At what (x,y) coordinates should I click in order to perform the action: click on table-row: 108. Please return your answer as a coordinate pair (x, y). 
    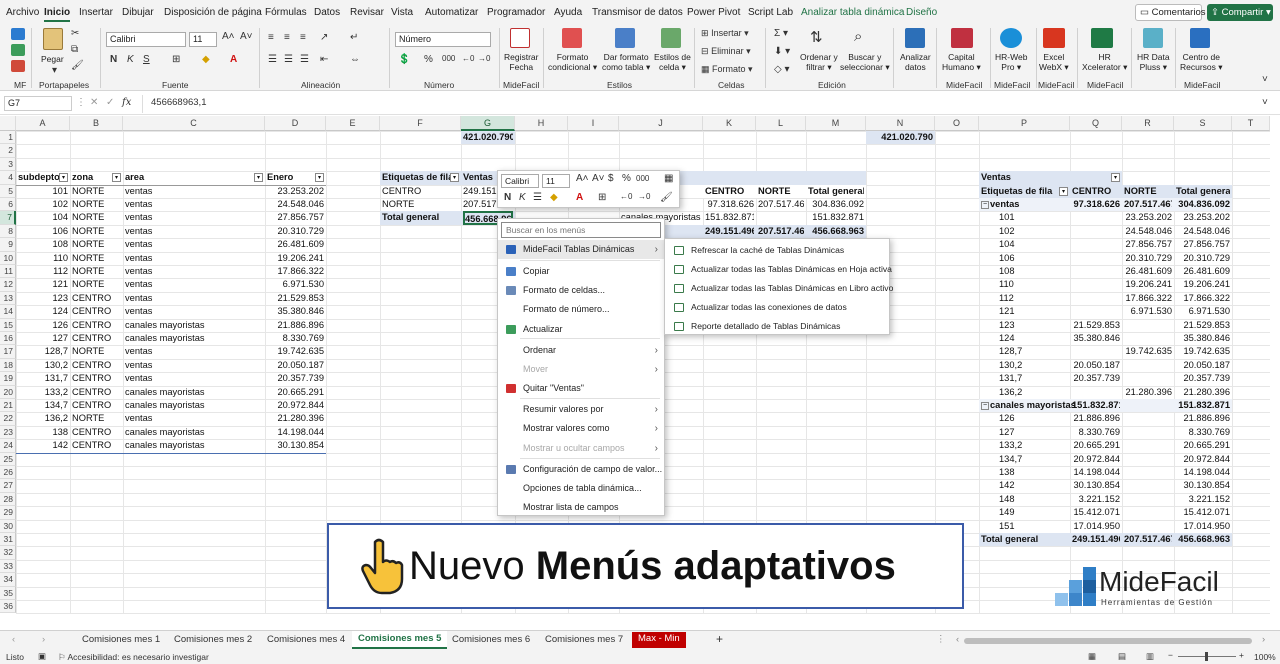
    Looking at the image, I should click on (43, 244).